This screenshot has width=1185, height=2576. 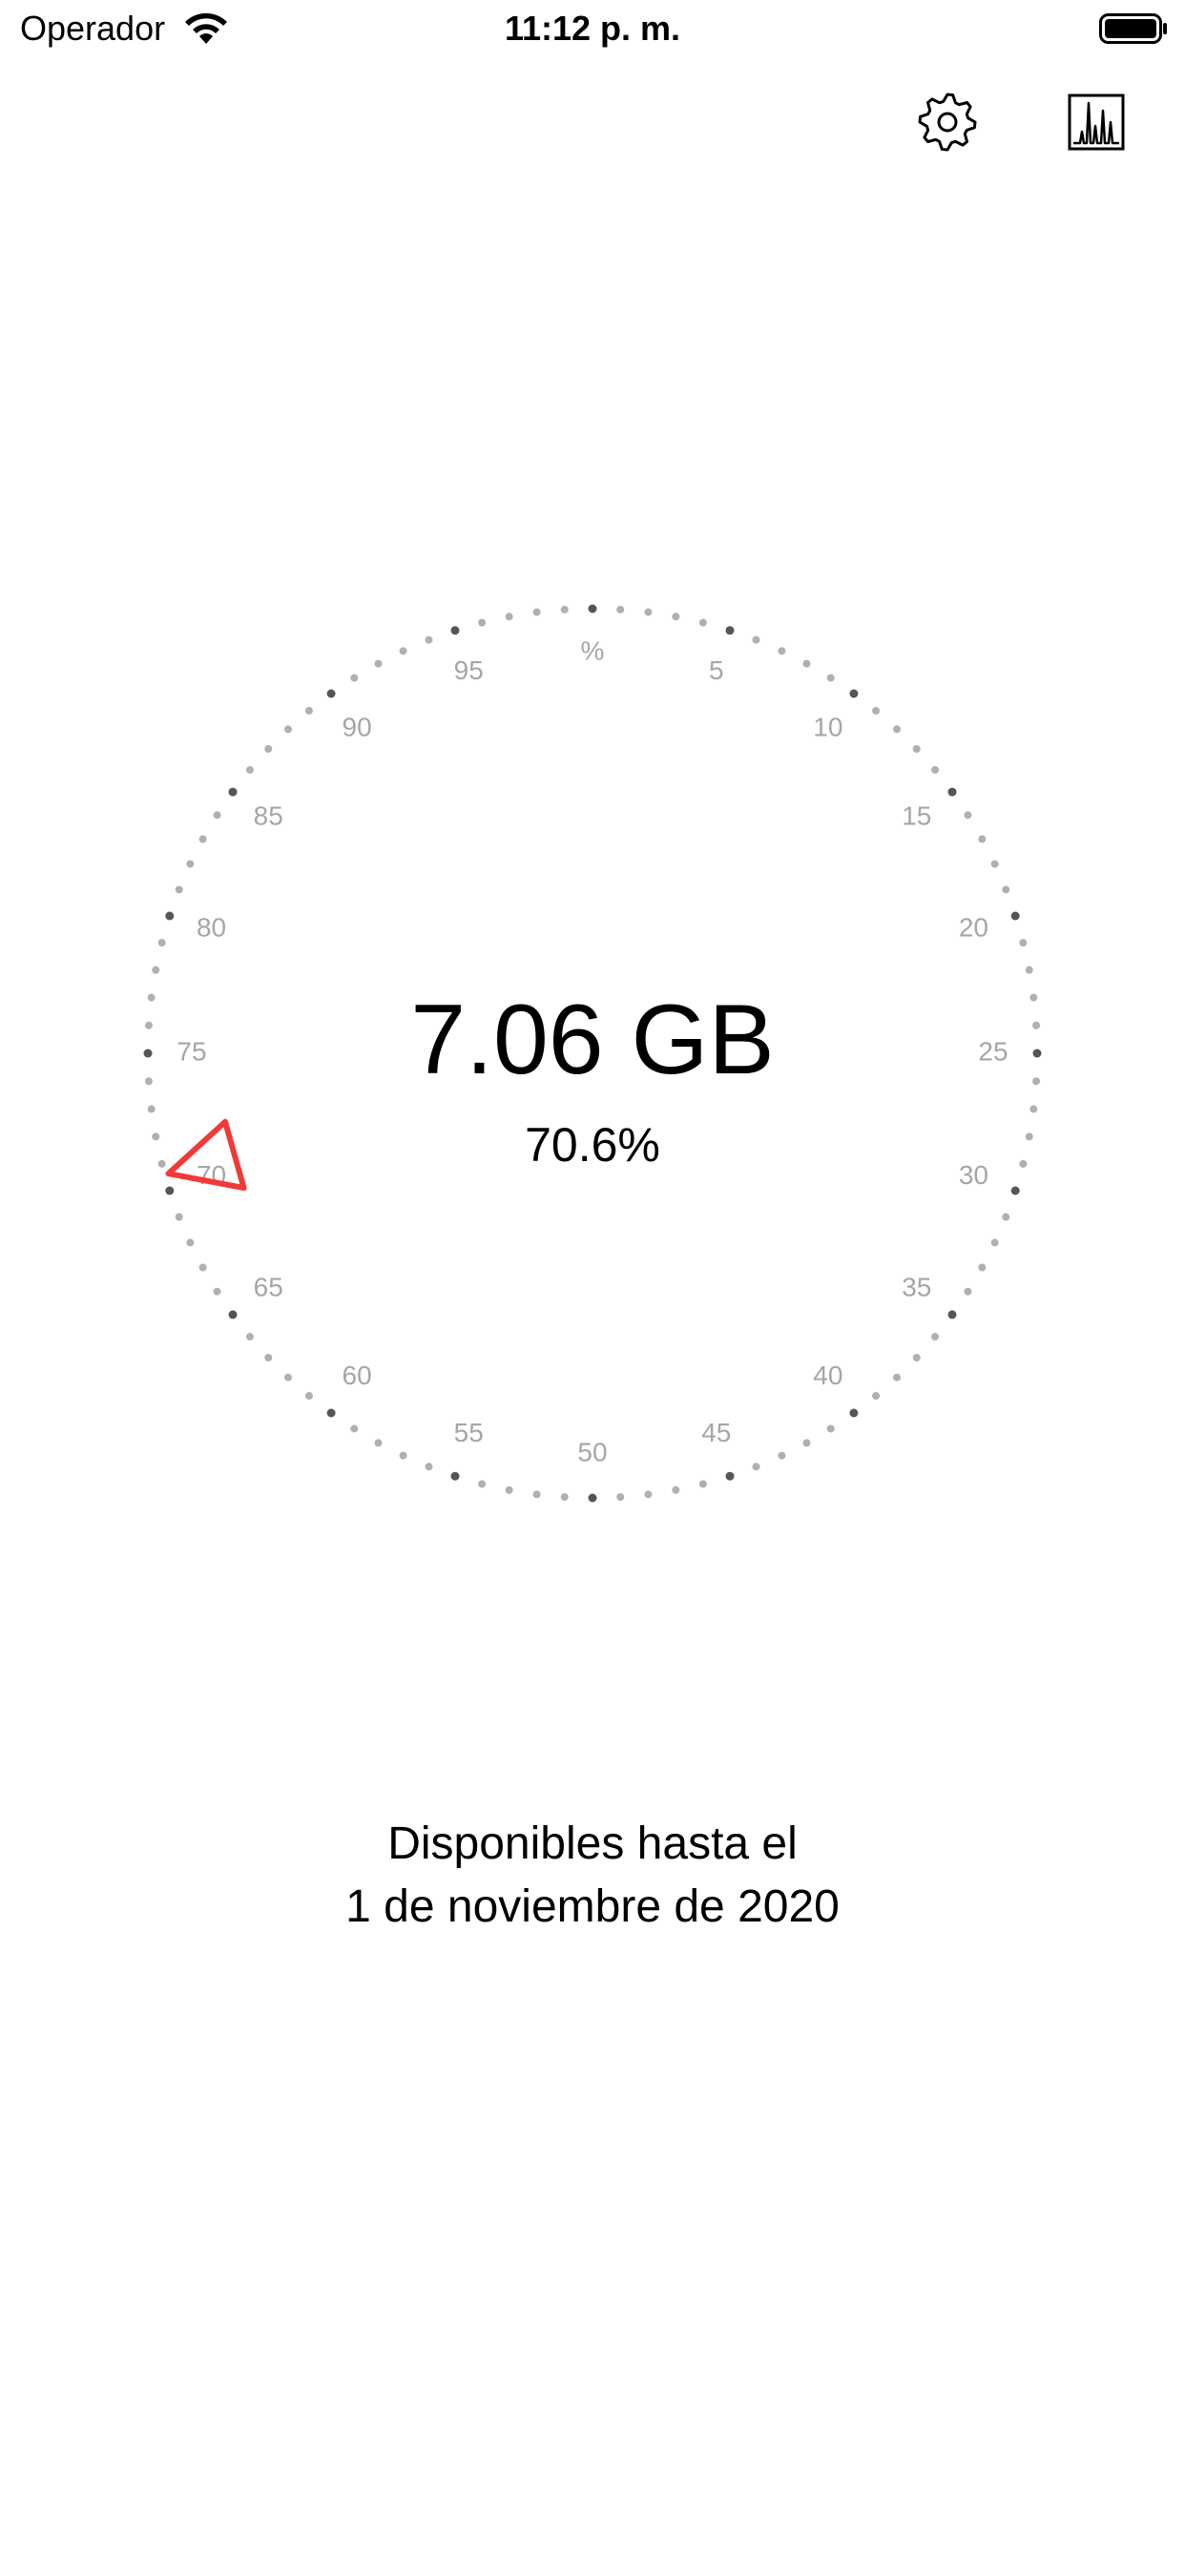 I want to click on battery-icon, so click(x=1134, y=28).